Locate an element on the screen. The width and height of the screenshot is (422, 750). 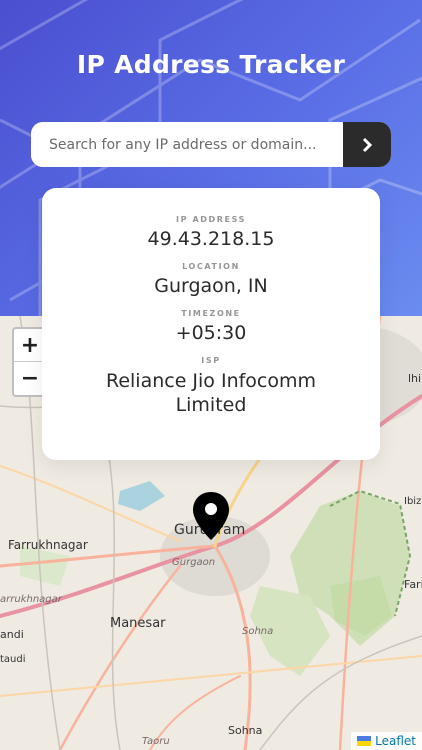
search-bar is located at coordinates (211, 144).